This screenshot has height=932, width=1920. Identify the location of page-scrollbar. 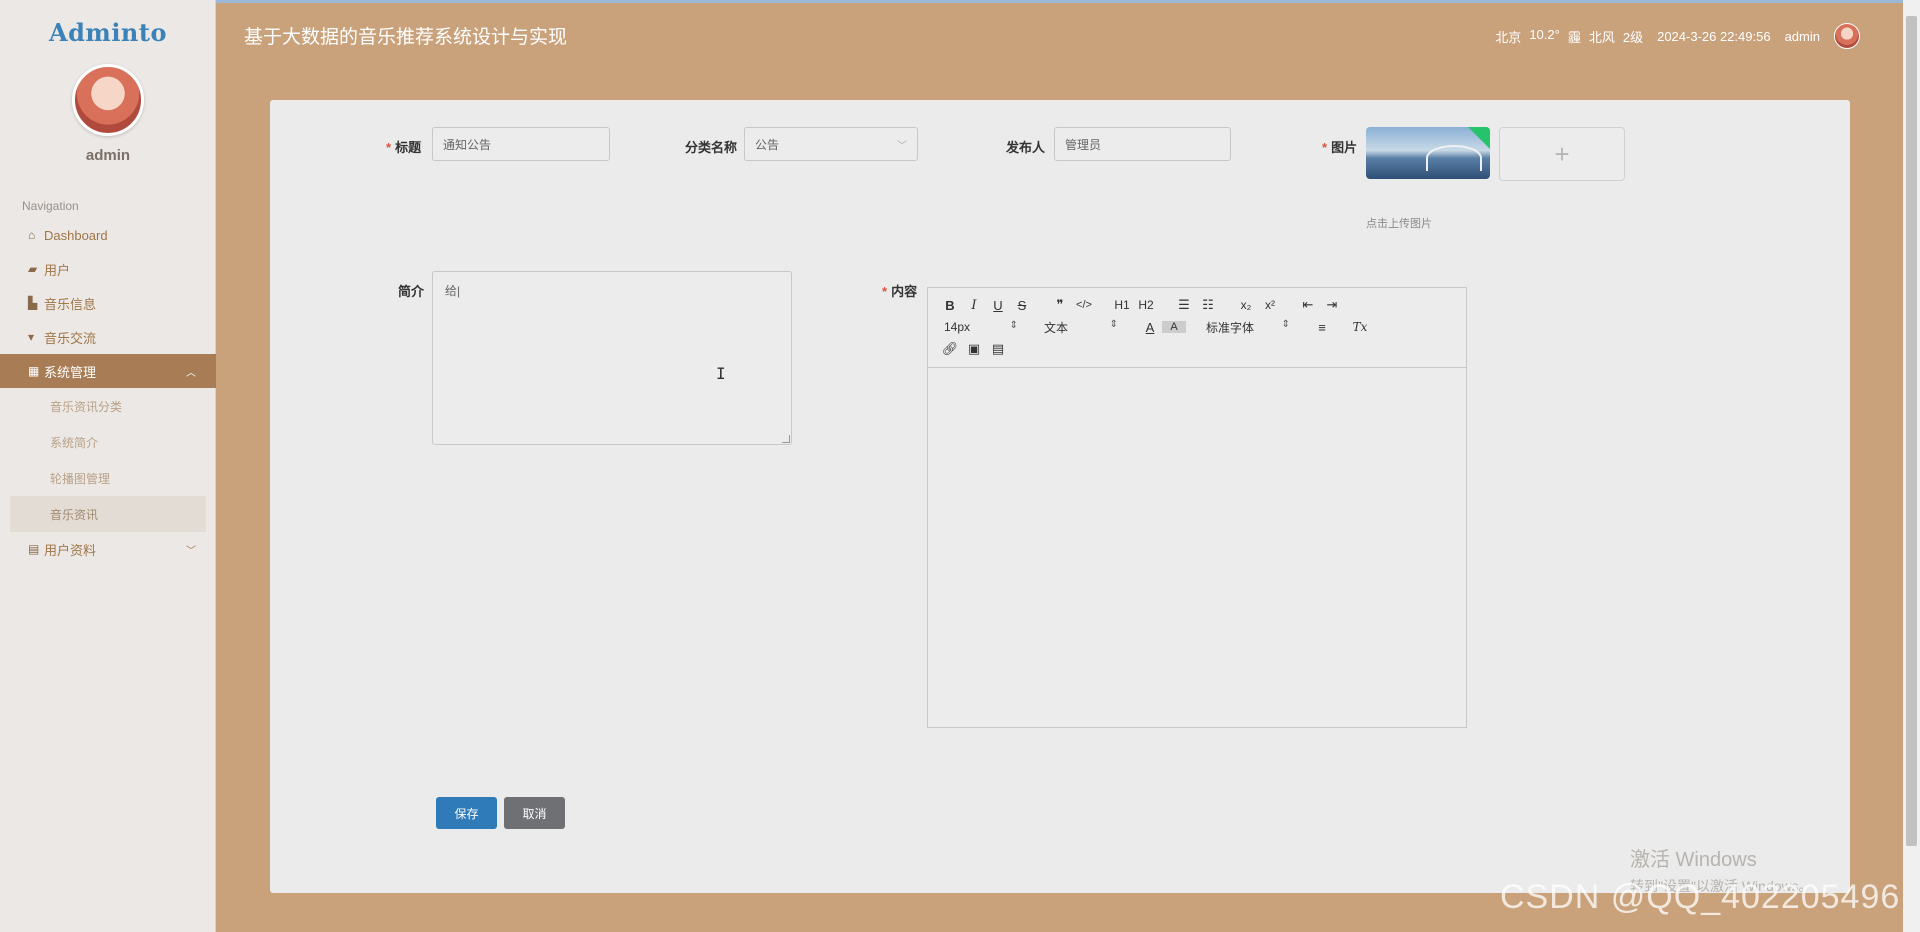
(1911, 466).